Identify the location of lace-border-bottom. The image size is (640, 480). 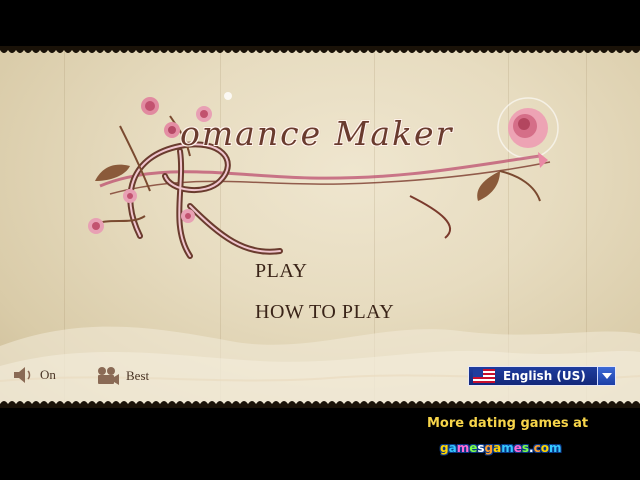
(320, 404).